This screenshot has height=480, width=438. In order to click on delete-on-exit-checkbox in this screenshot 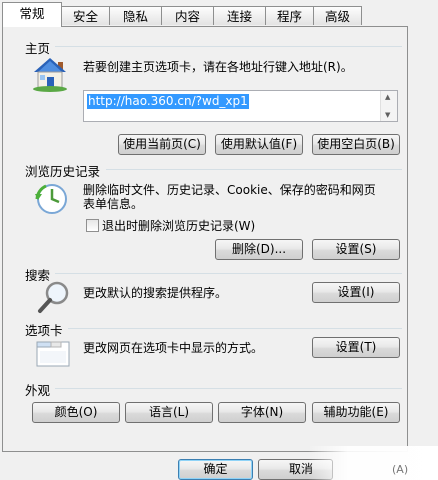, I will do `click(92, 225)`.